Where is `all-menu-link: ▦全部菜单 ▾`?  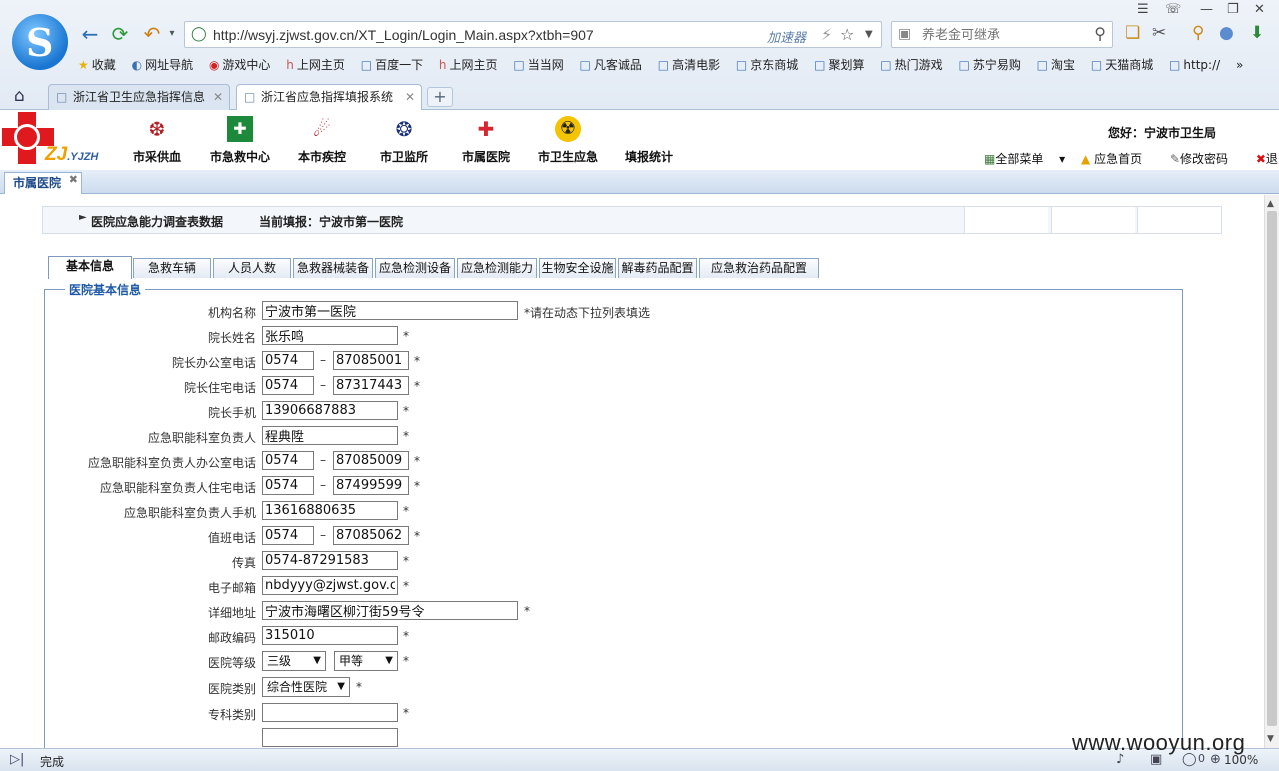 all-menu-link: ▦全部菜单 ▾ is located at coordinates (1024, 159).